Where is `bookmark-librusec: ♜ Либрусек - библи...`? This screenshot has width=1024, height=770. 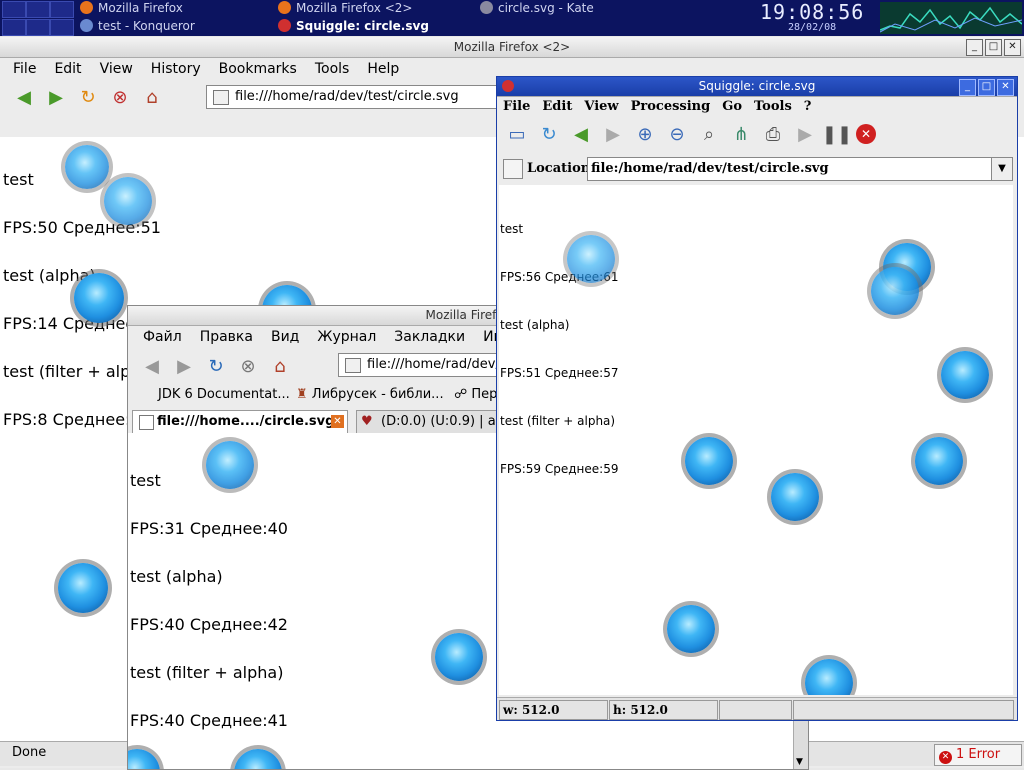
bookmark-librusec: ♜ Либрусек - библи... is located at coordinates (370, 395).